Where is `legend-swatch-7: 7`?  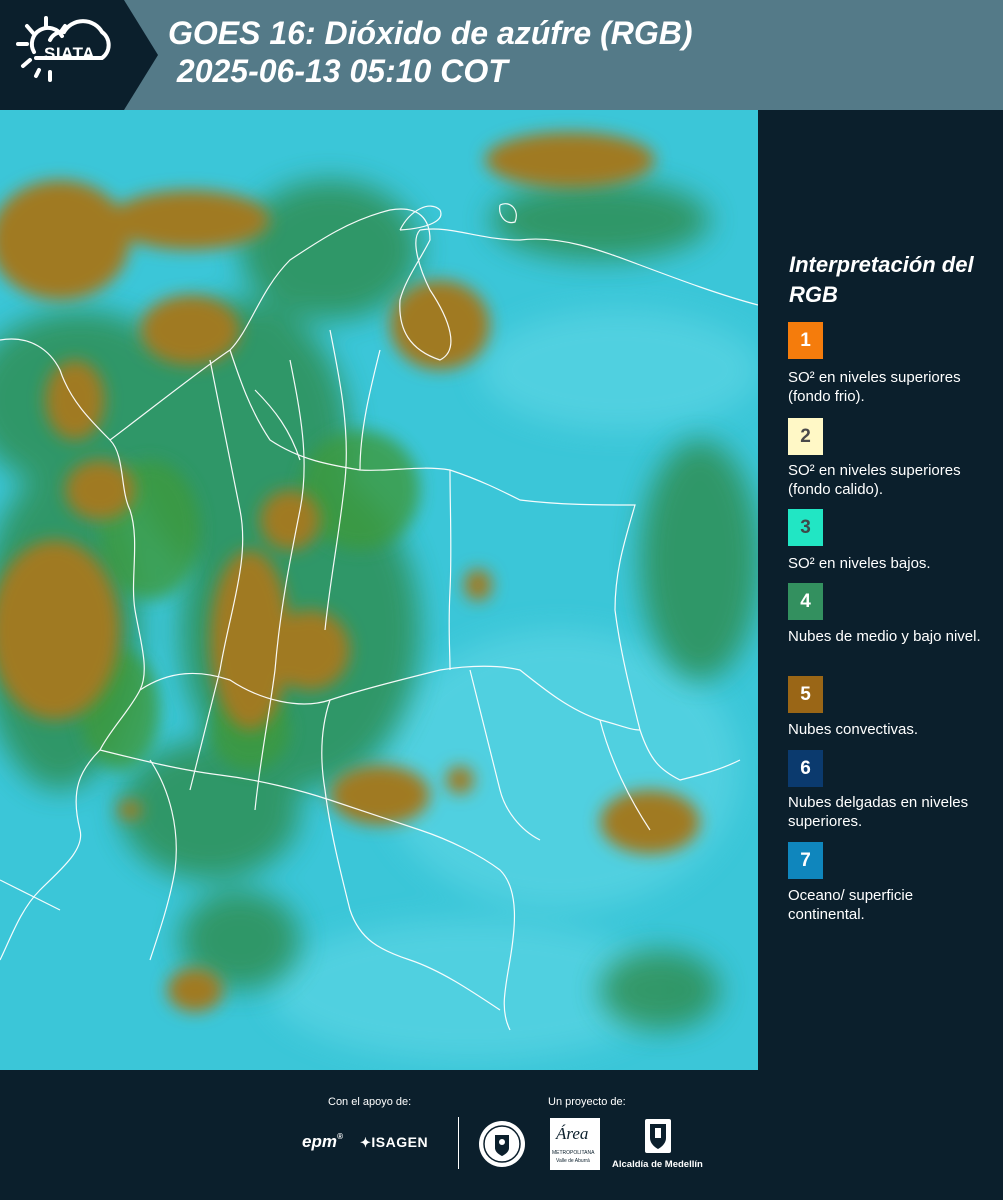 legend-swatch-7: 7 is located at coordinates (805, 860).